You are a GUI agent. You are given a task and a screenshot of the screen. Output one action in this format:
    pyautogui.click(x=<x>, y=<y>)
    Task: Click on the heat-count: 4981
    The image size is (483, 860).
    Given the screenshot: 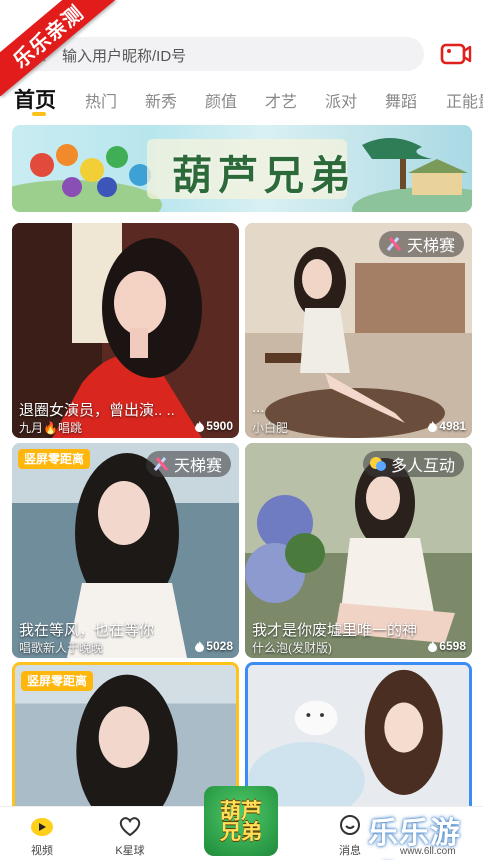 What is the action you would take?
    pyautogui.click(x=447, y=426)
    